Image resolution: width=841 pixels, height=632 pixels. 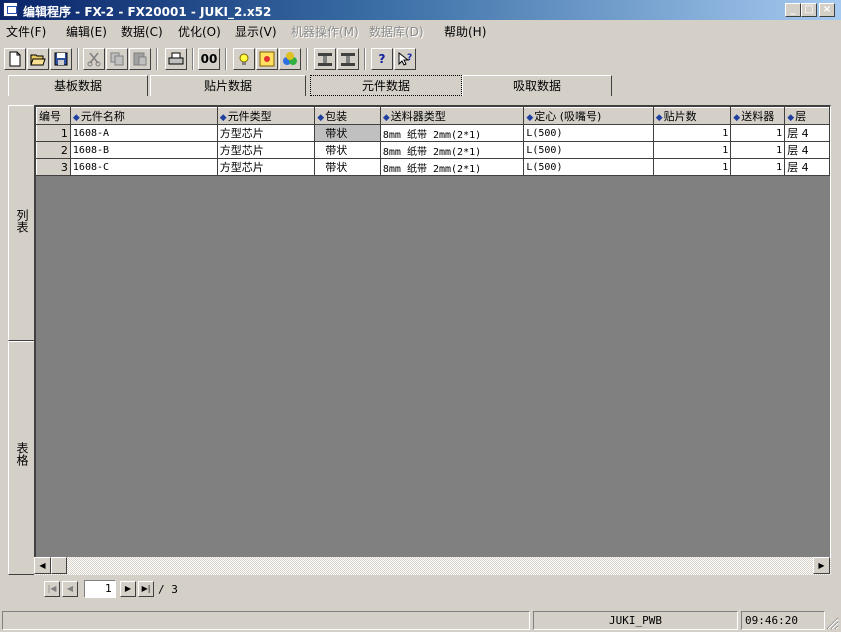 What do you see at coordinates (117, 59) in the screenshot?
I see `copy-icon` at bounding box center [117, 59].